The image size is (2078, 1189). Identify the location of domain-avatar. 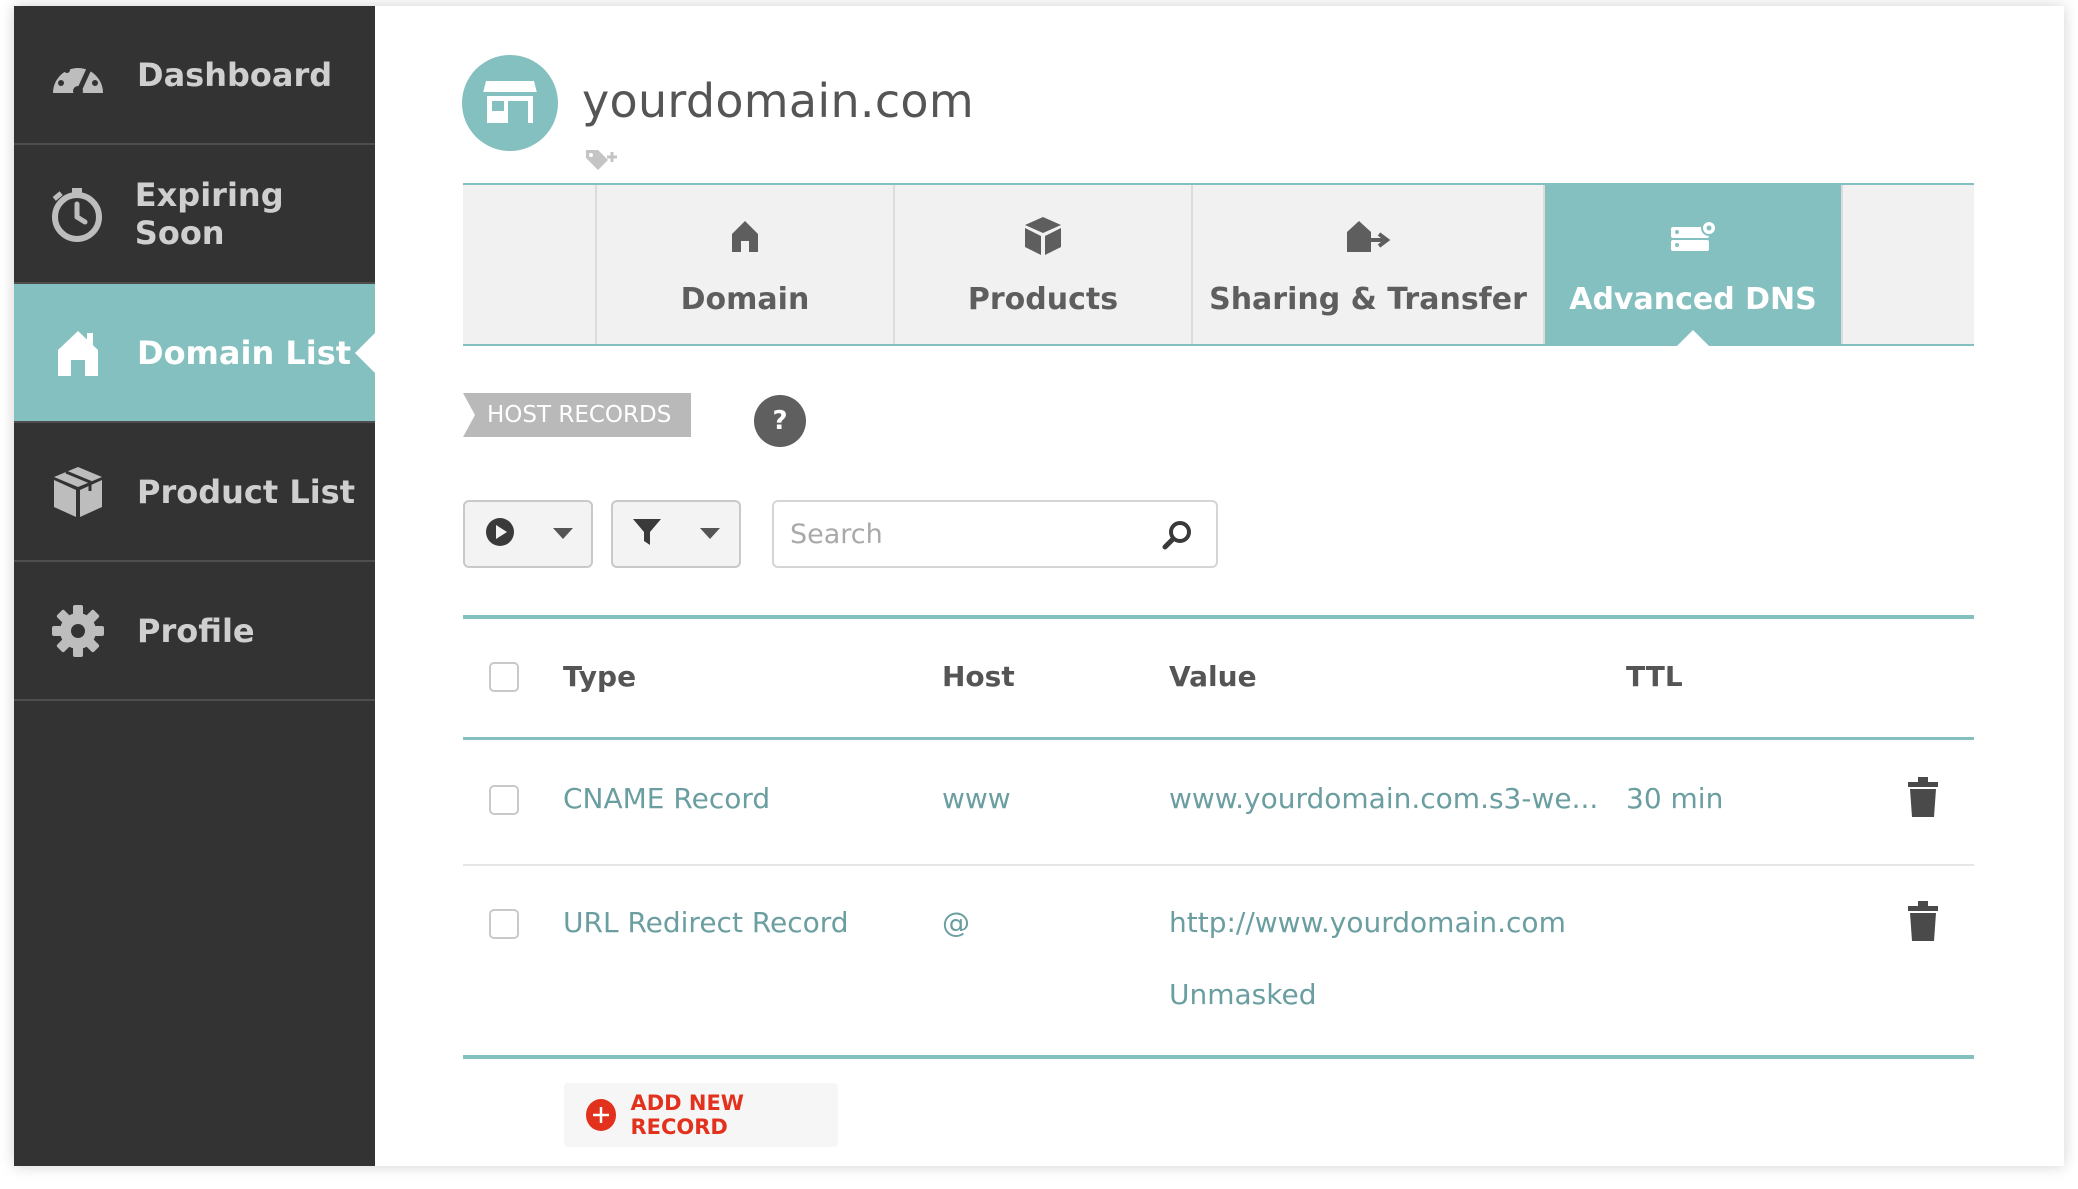
(510, 103).